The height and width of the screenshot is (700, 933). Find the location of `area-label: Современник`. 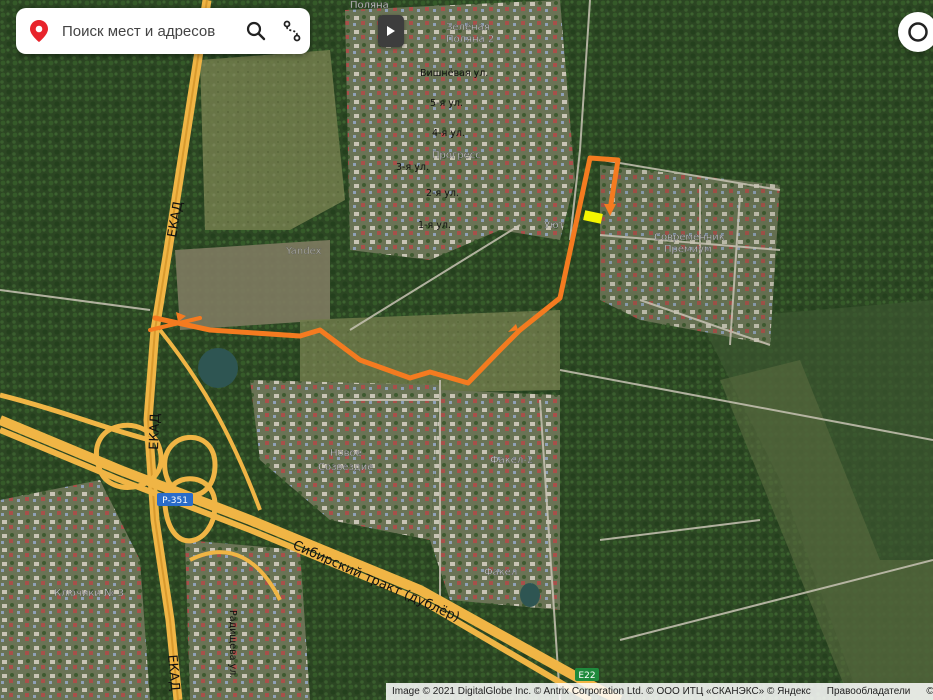

area-label: Современник is located at coordinates (689, 237).